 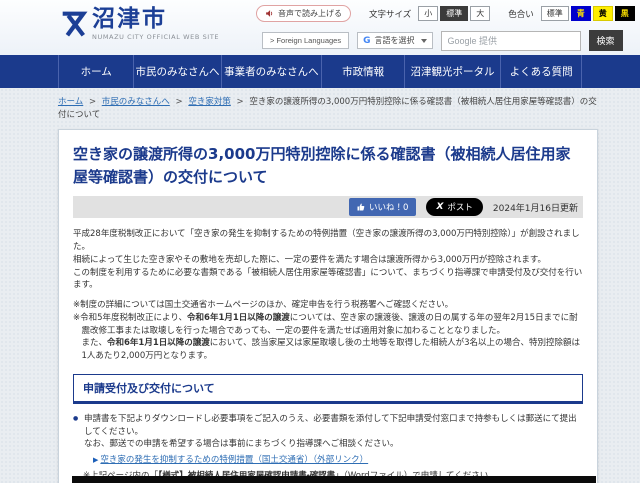 What do you see at coordinates (510, 40) in the screenshot?
I see `search-input` at bounding box center [510, 40].